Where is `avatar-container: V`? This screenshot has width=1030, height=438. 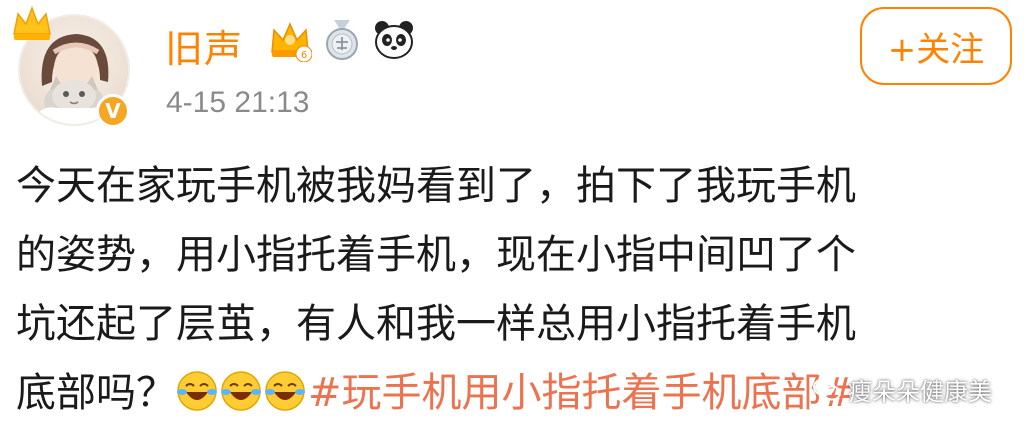
avatar-container: V is located at coordinates (71, 66).